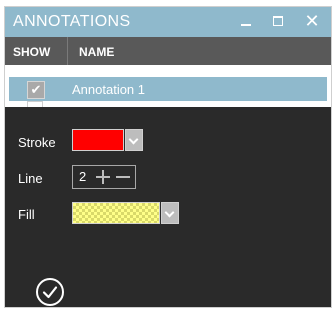  What do you see at coordinates (168, 51) in the screenshot?
I see `grid-header: SHOW NAME` at bounding box center [168, 51].